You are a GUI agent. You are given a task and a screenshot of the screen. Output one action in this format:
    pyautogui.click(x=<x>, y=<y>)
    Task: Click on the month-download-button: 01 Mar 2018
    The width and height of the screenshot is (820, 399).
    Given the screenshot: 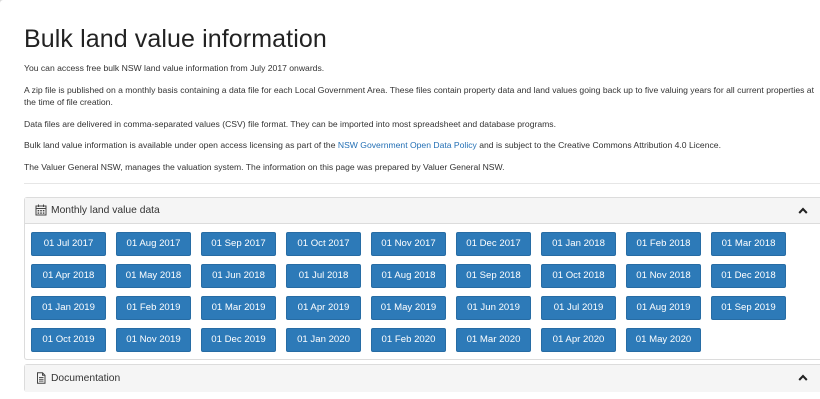 What is the action you would take?
    pyautogui.click(x=748, y=243)
    